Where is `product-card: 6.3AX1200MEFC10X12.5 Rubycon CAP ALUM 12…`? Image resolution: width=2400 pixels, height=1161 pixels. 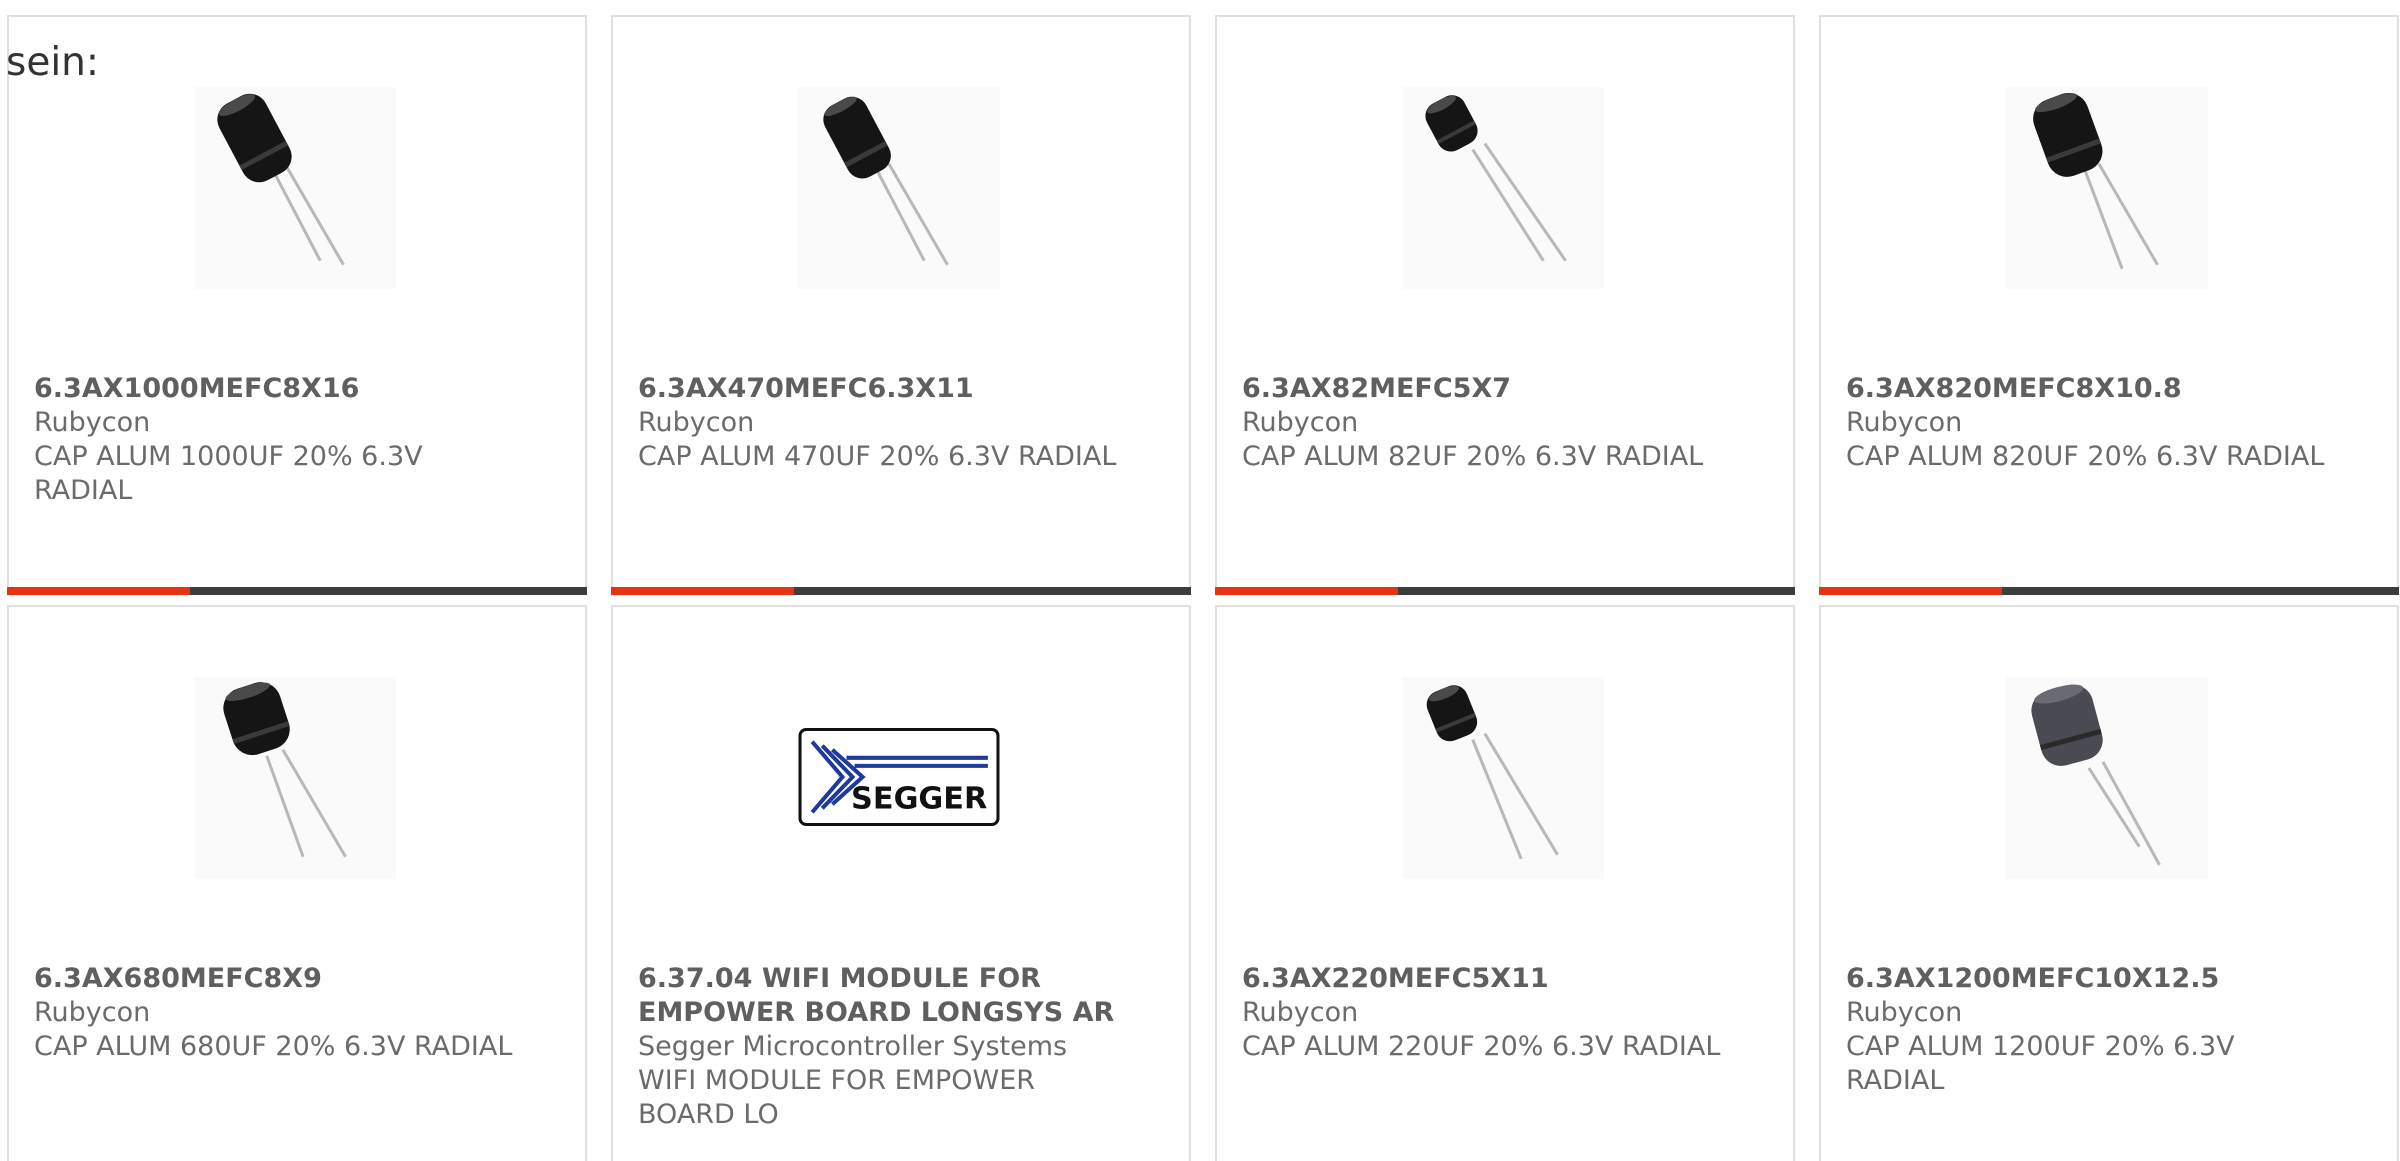
product-card: 6.3AX1200MEFC10X12.5 Rubycon CAP ALUM 12… is located at coordinates (2109, 883).